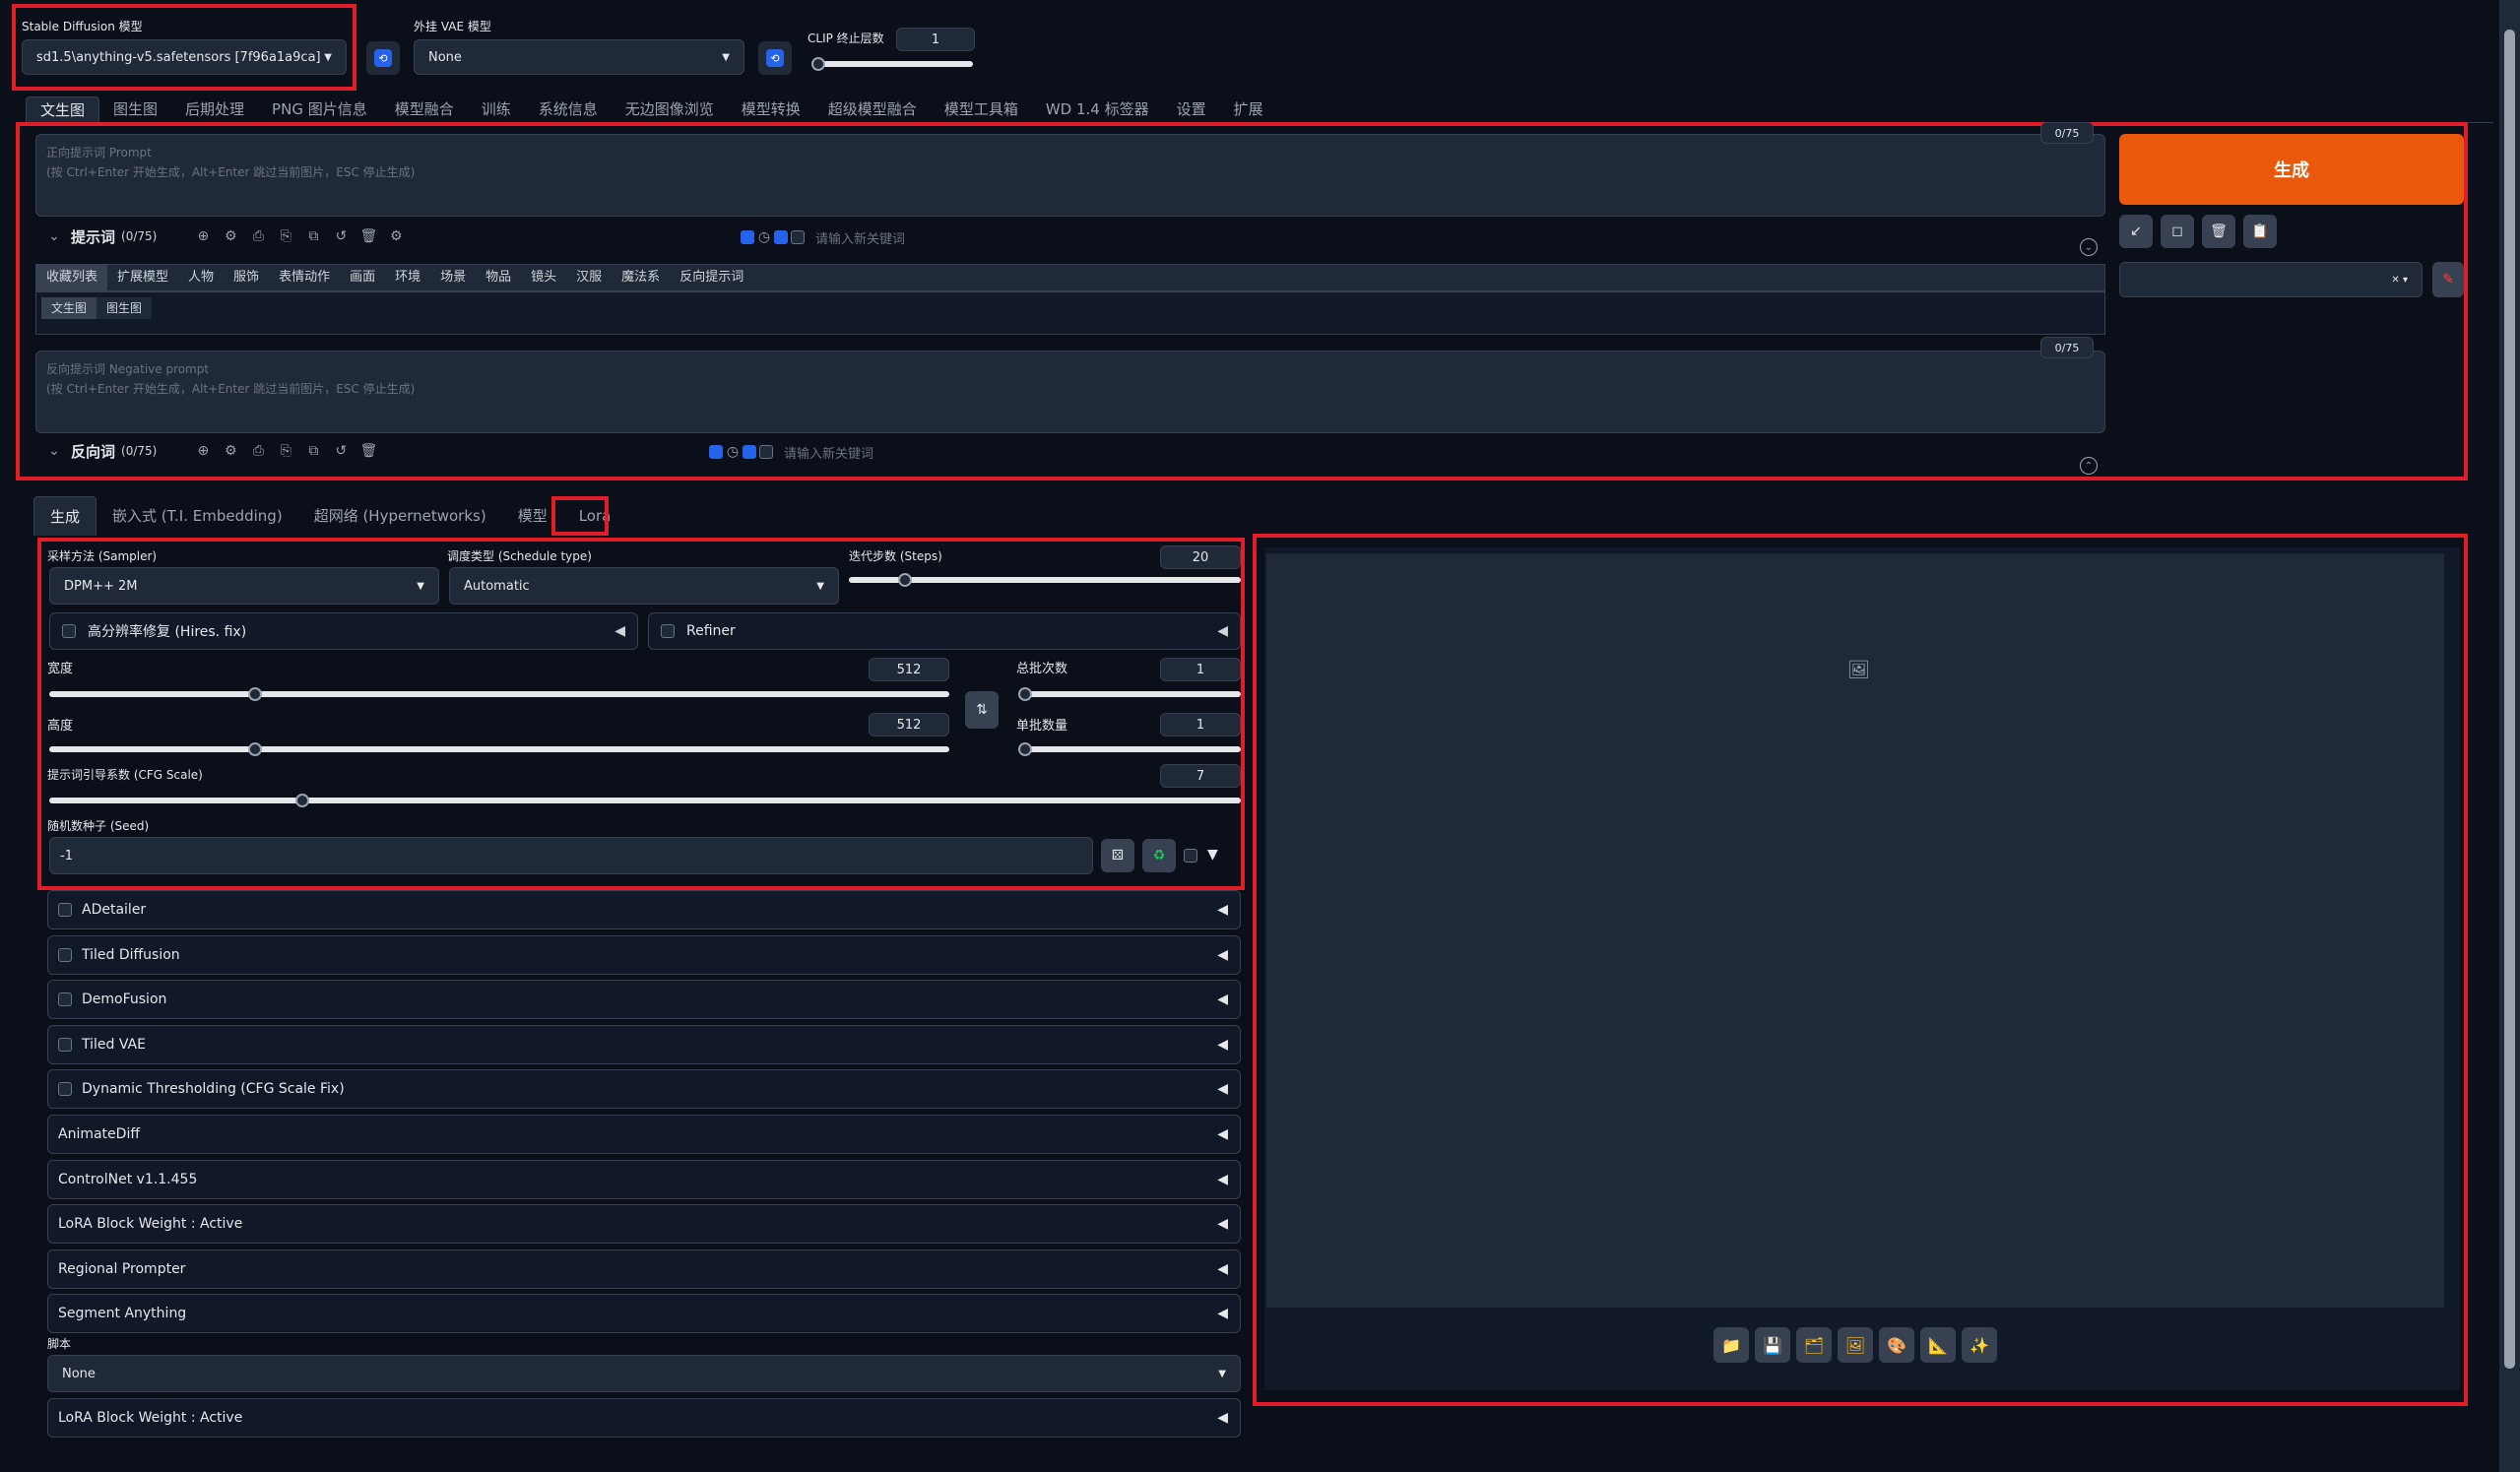 The height and width of the screenshot is (1472, 2520). Describe the element at coordinates (1191, 109) in the screenshot. I see `tab-main: 设置` at that location.